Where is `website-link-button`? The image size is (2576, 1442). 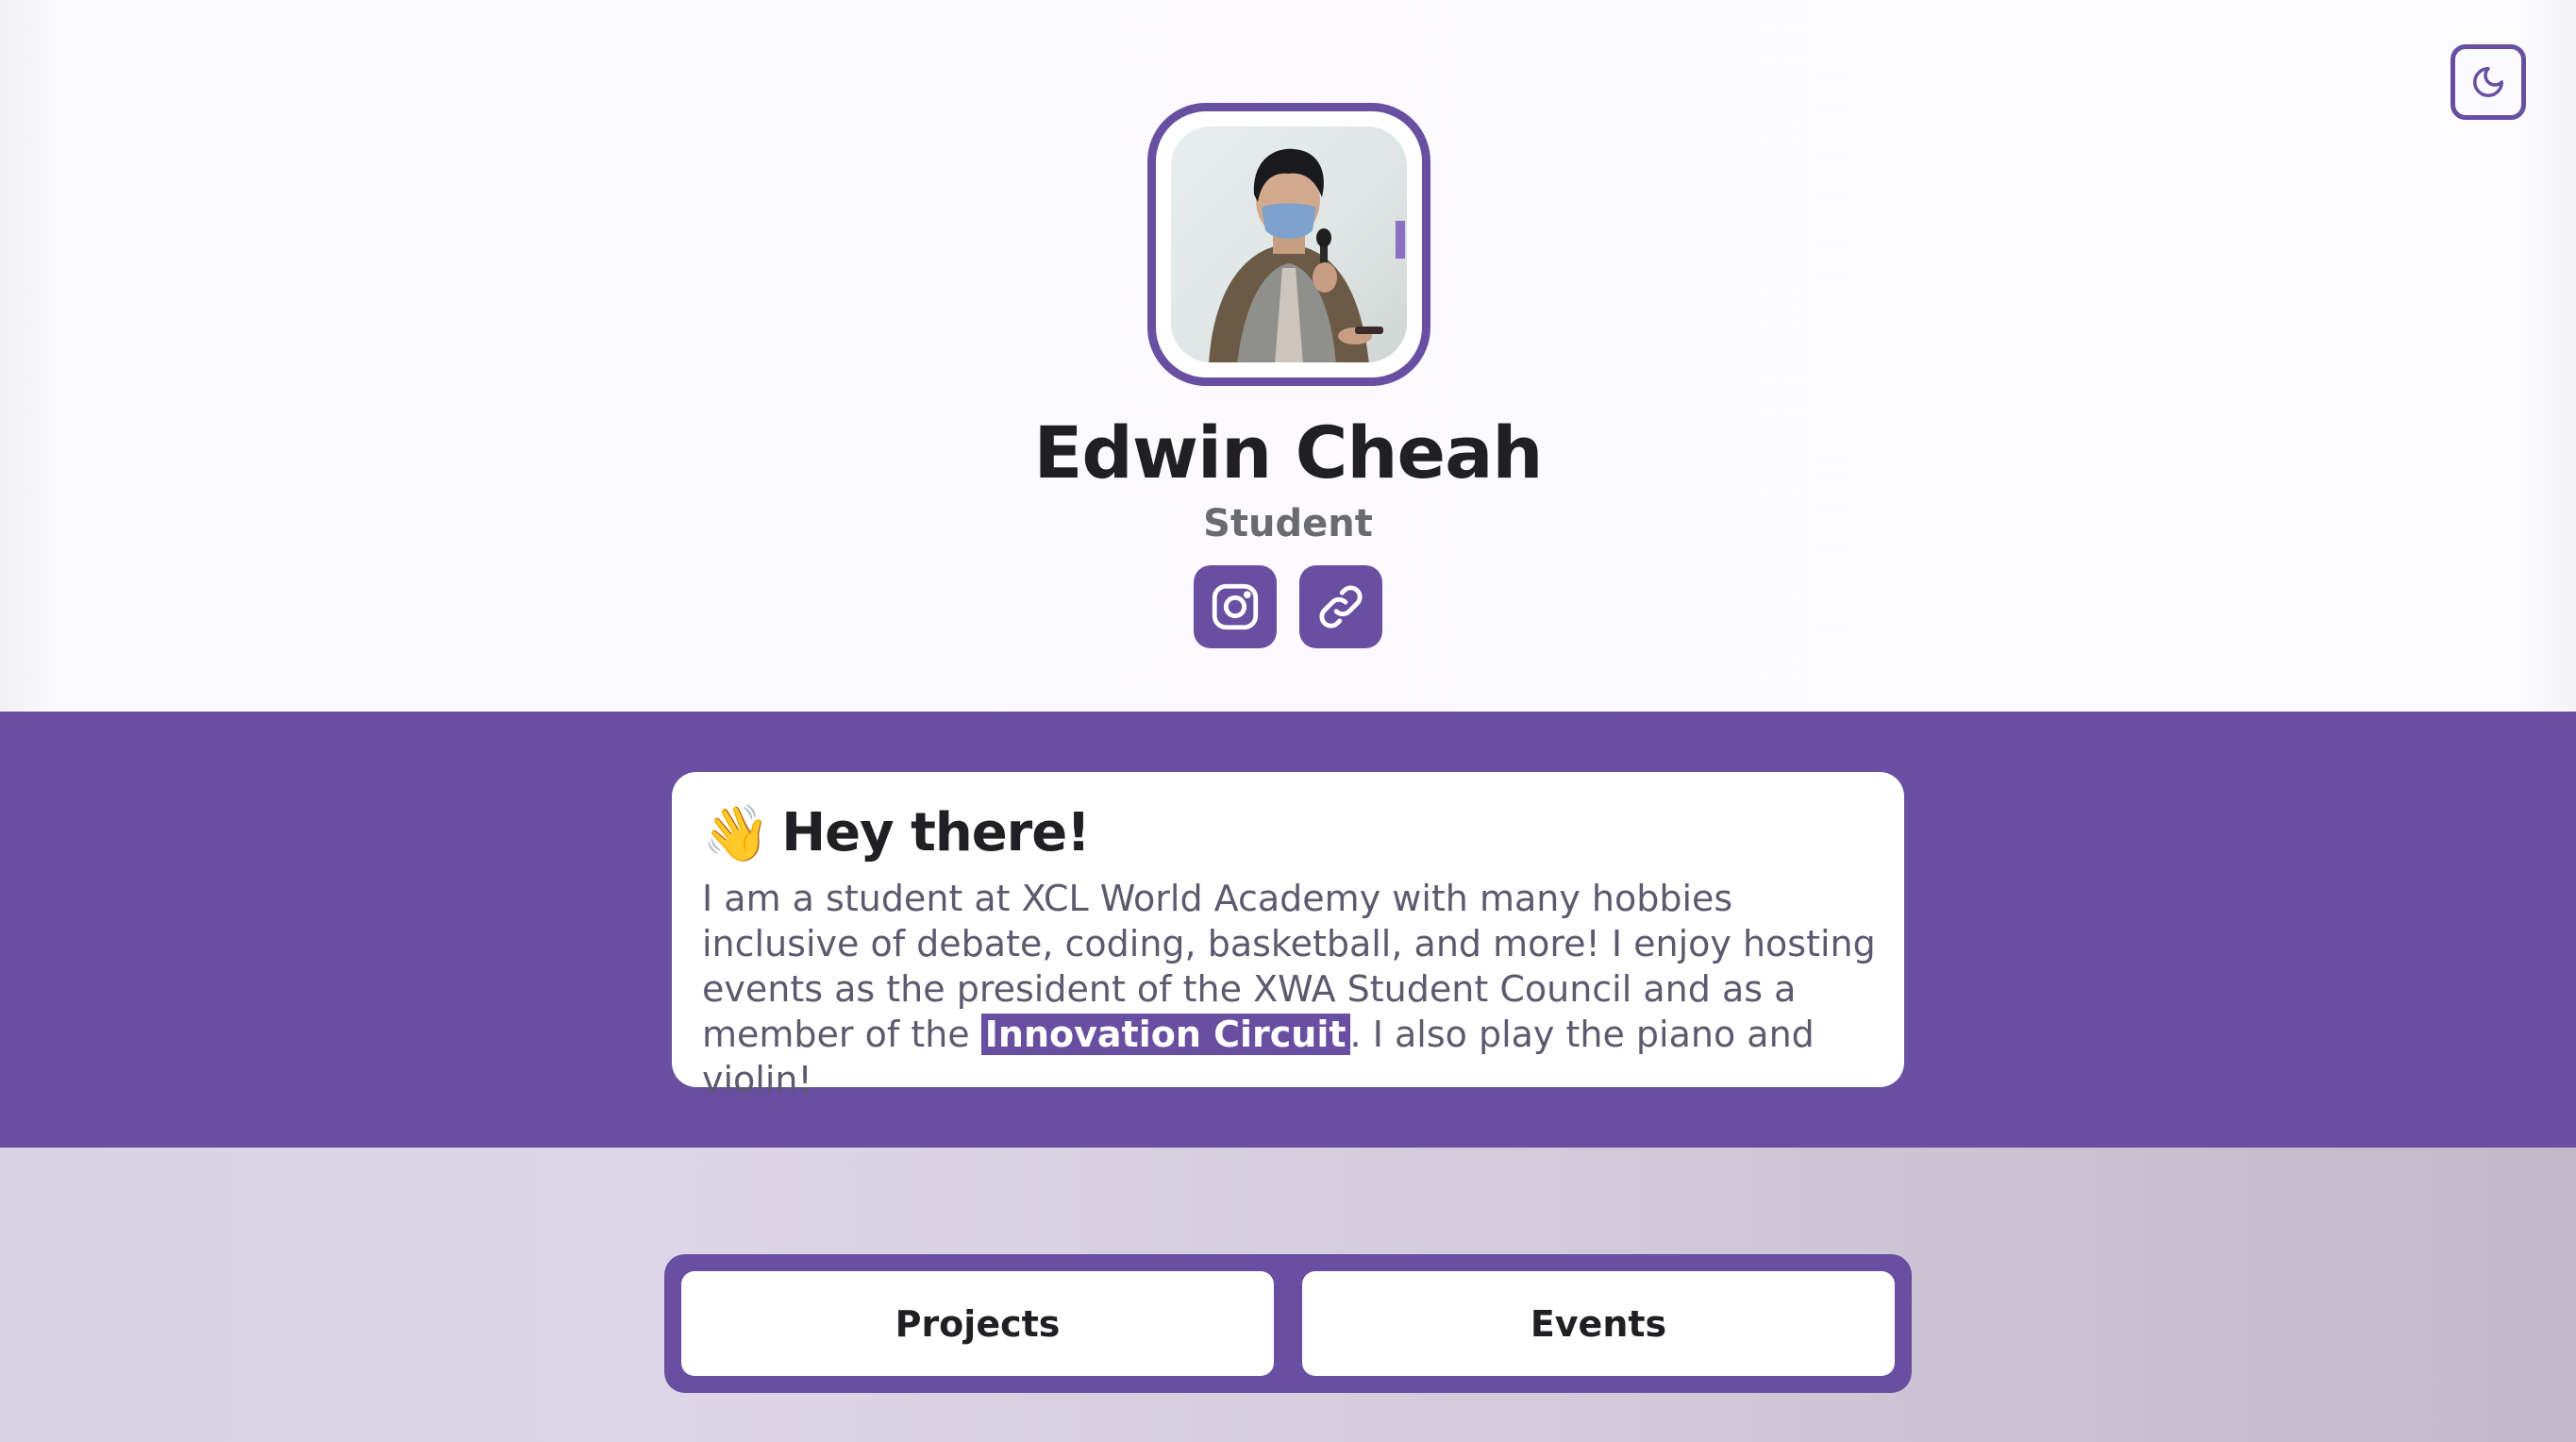 website-link-button is located at coordinates (1340, 606).